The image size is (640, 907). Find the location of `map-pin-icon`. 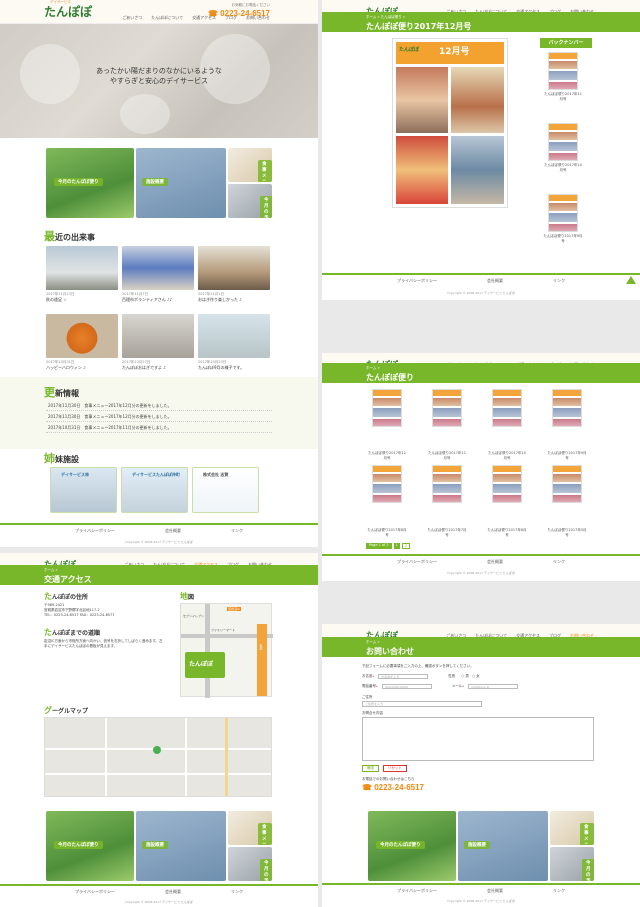

map-pin-icon is located at coordinates (157, 750).